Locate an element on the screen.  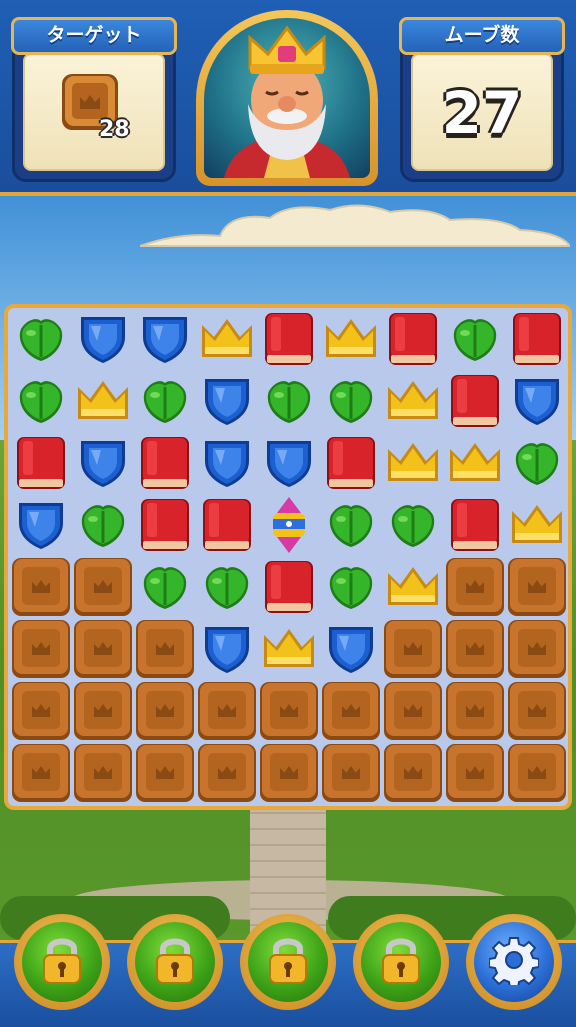
target-panel: ターゲット 28 is located at coordinates (94, 99).